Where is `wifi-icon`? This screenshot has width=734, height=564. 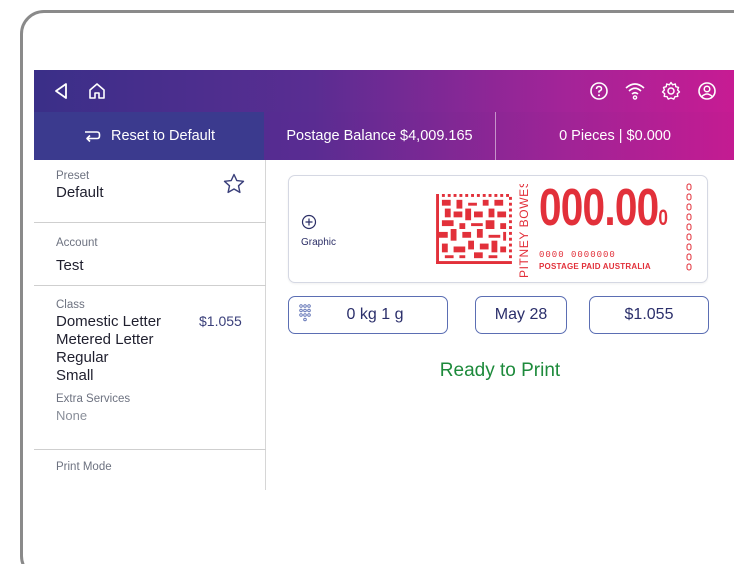 wifi-icon is located at coordinates (635, 91).